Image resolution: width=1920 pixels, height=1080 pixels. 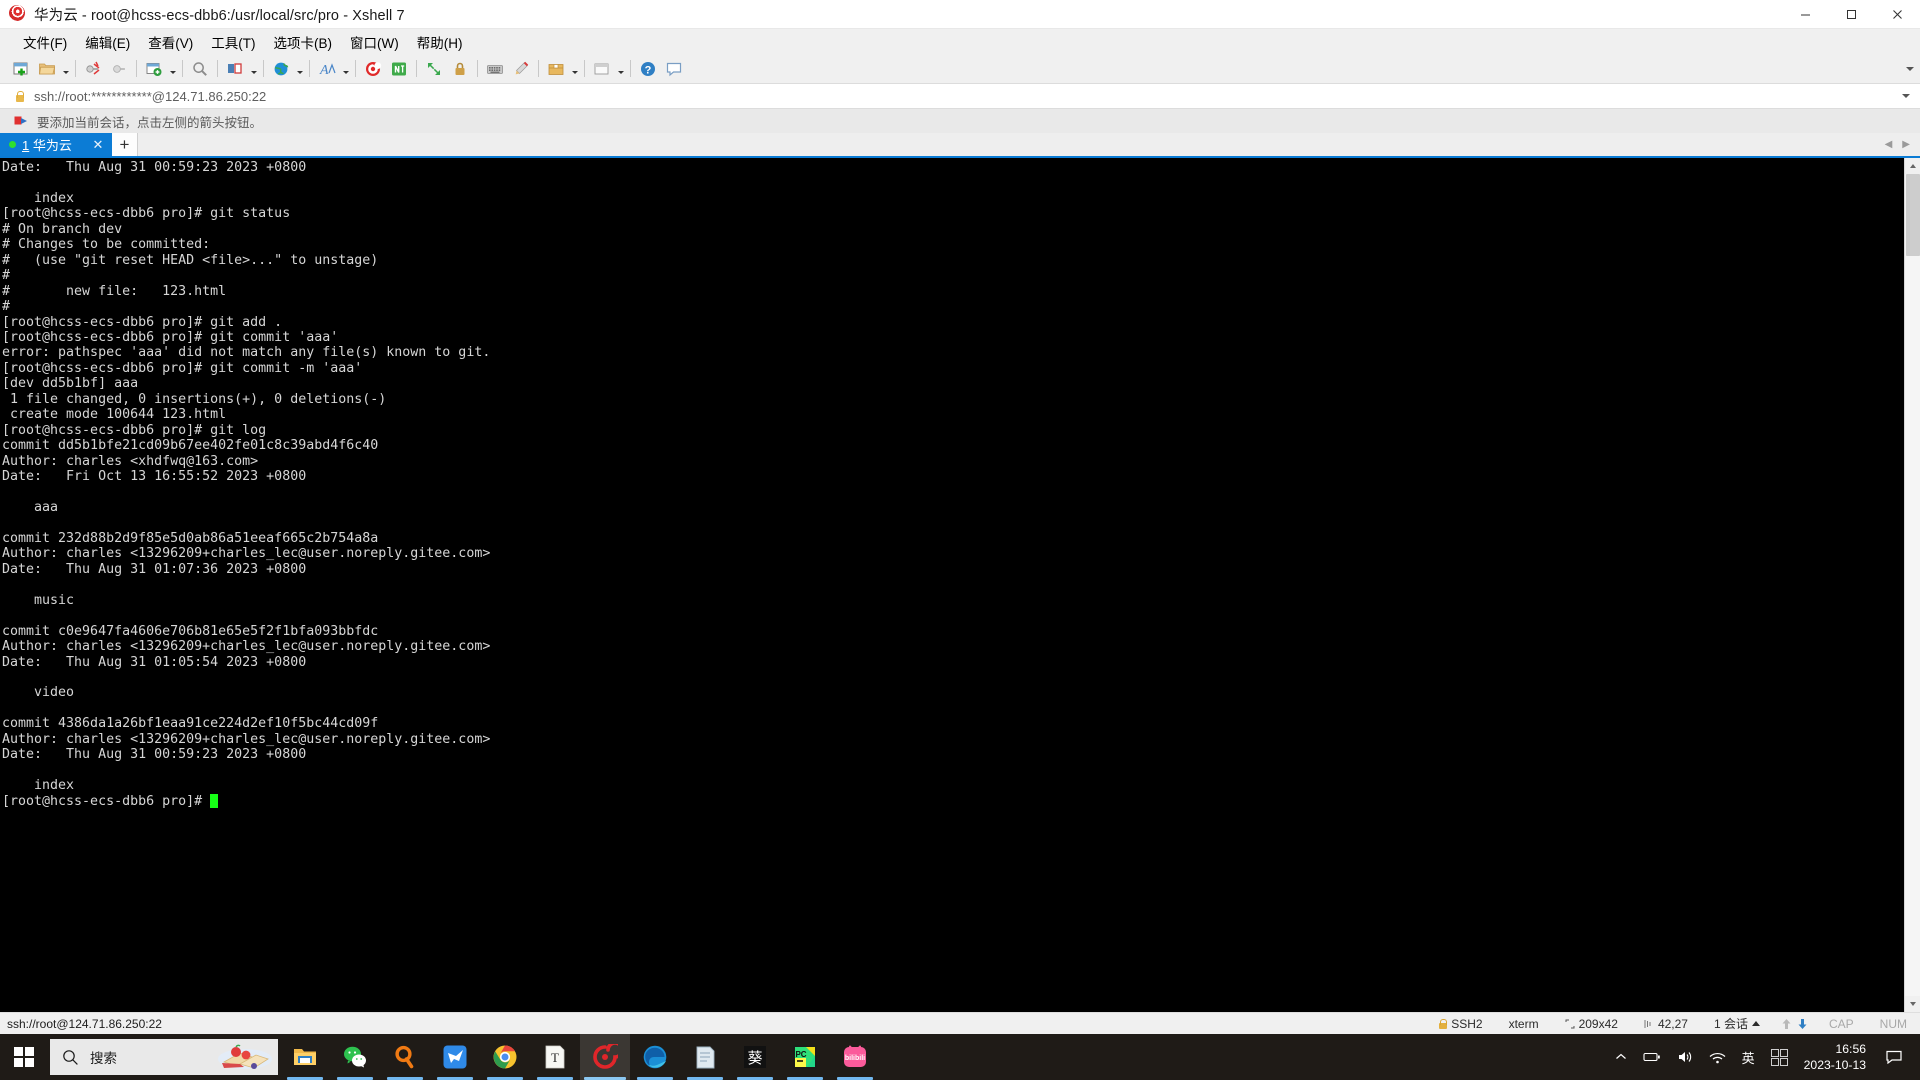 What do you see at coordinates (1906, 144) in the screenshot?
I see `tab-scroll-right-icon: ▶` at bounding box center [1906, 144].